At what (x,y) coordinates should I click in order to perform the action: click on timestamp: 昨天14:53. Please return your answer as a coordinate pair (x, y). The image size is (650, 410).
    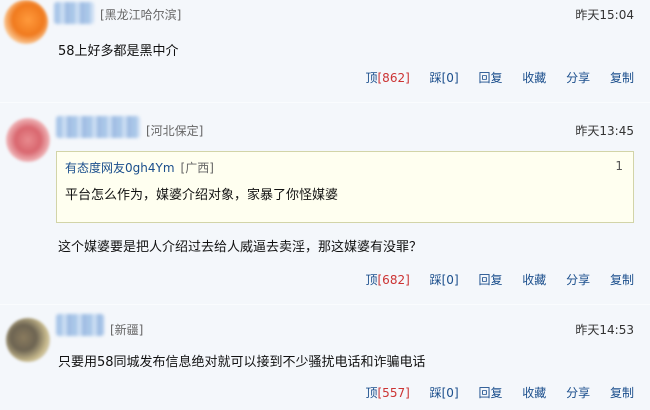
    Looking at the image, I should click on (604, 330).